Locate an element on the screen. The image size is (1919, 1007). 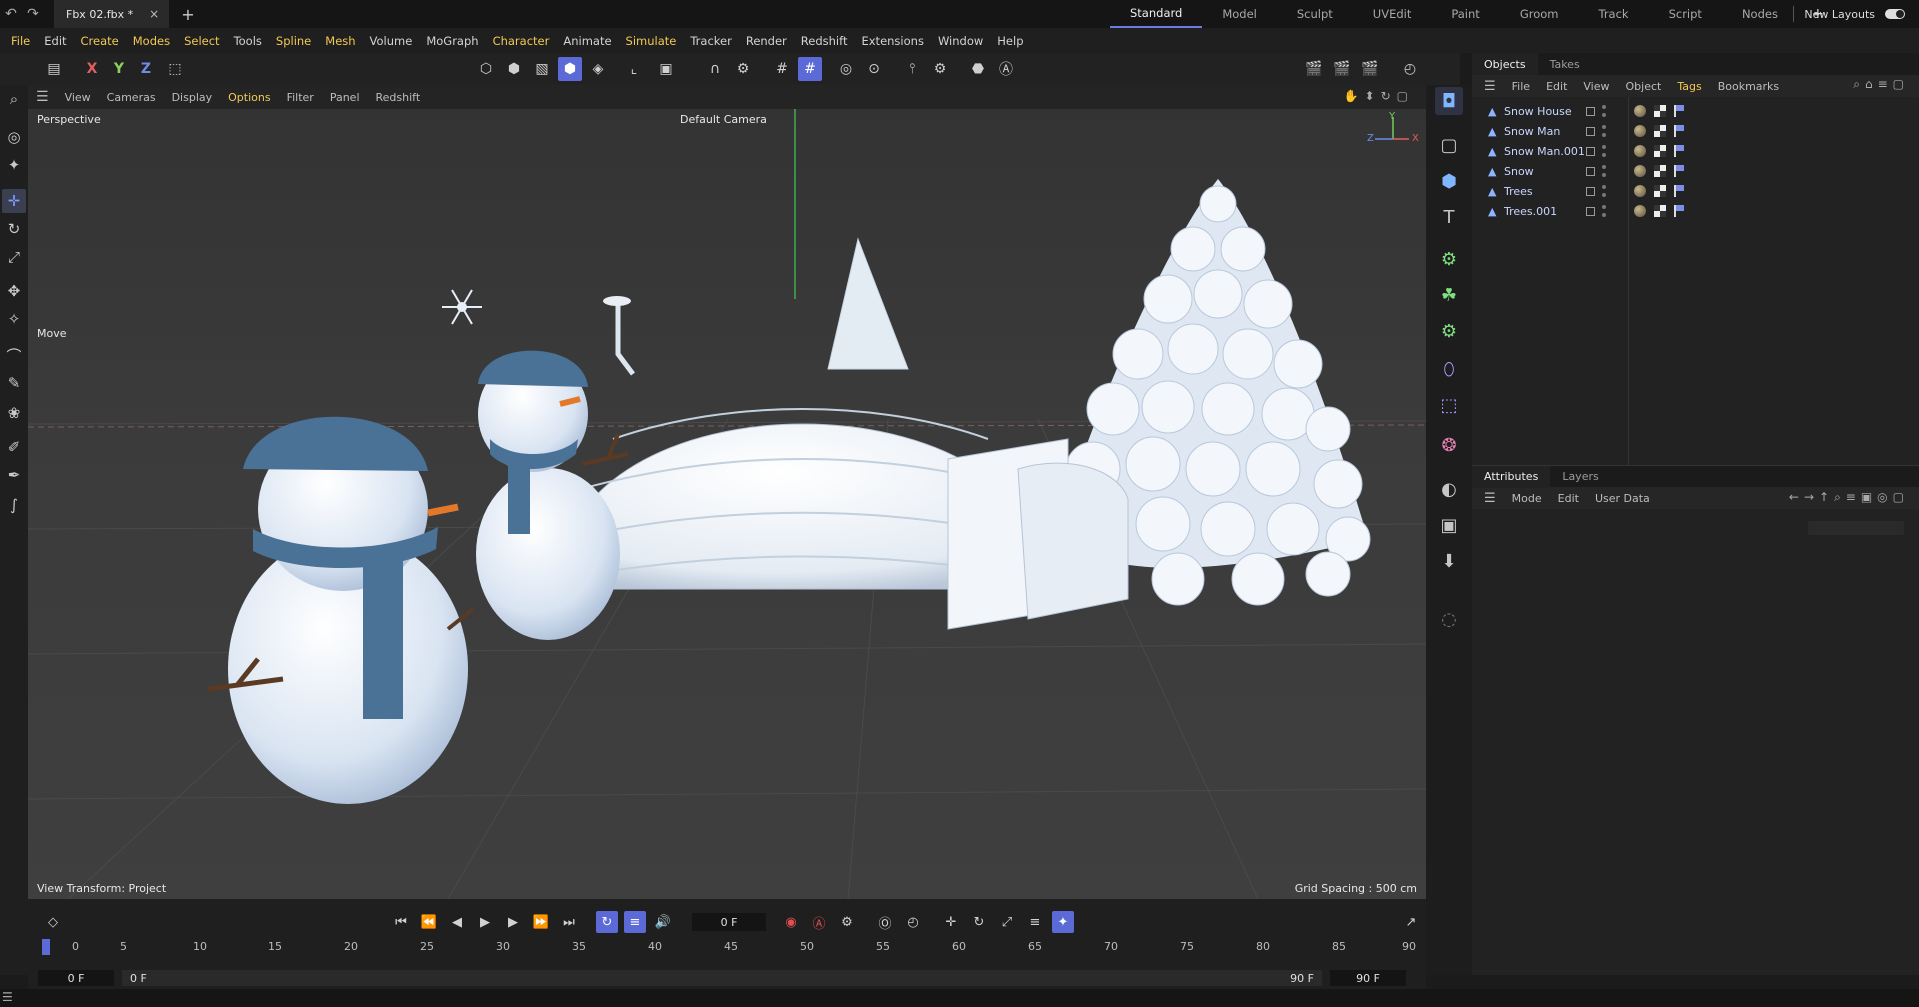
menu-edit: Edit is located at coordinates (55, 41).